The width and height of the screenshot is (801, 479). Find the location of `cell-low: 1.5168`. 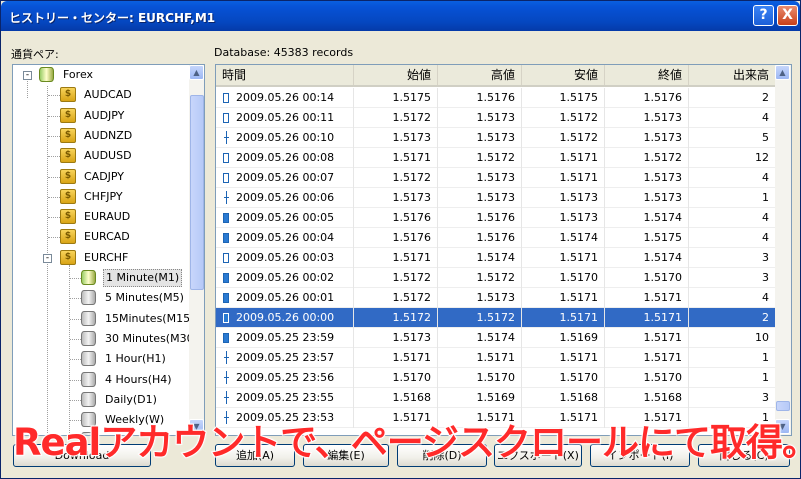

cell-low: 1.5168 is located at coordinates (563, 398).